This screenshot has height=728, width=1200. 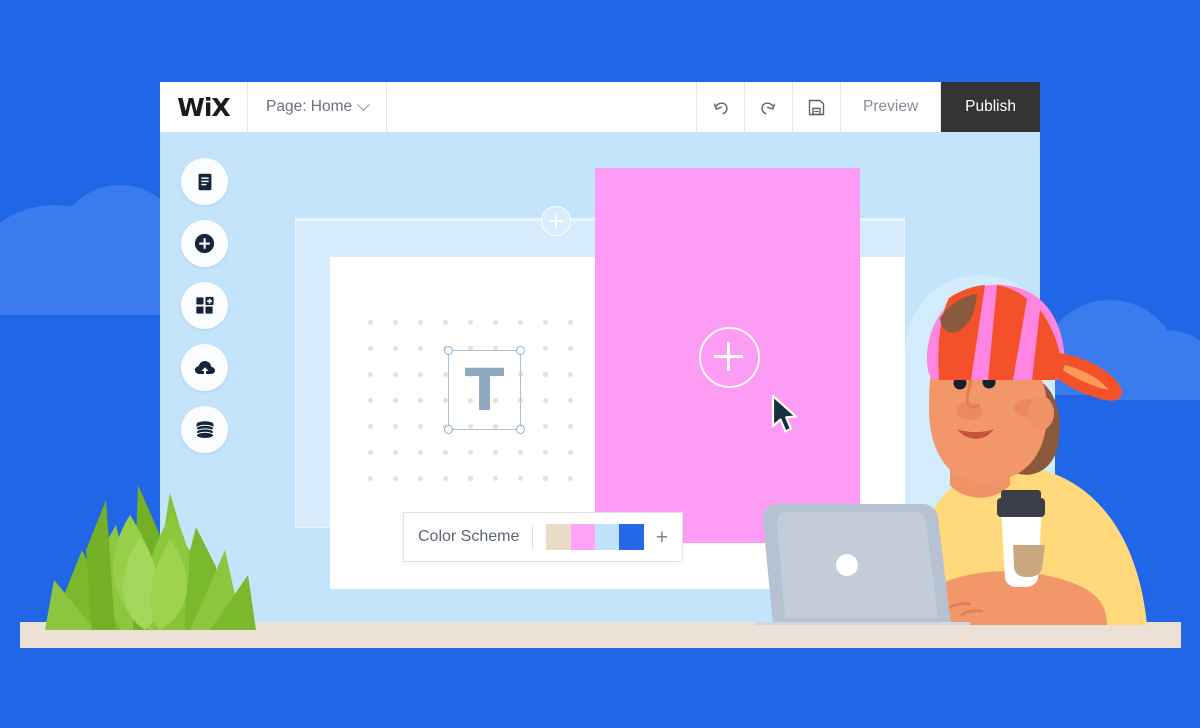 I want to click on preview-button-label: Preview, so click(x=891, y=106).